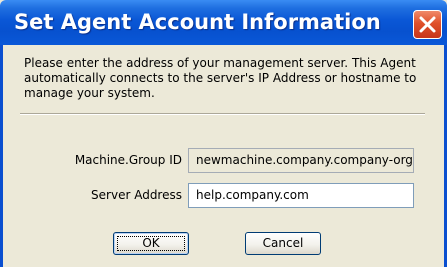  I want to click on server-address-input: help.company.com, so click(301, 195).